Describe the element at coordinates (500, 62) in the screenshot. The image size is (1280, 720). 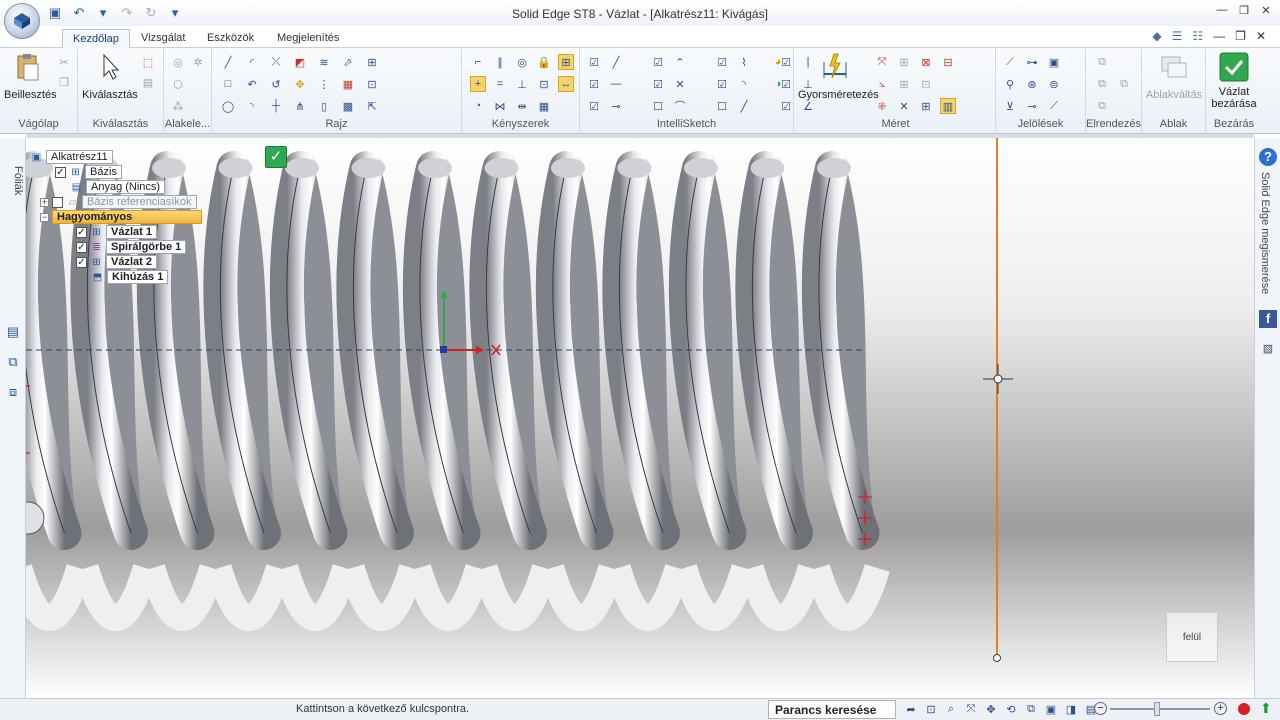
I see `parallel-icon: ∥` at that location.